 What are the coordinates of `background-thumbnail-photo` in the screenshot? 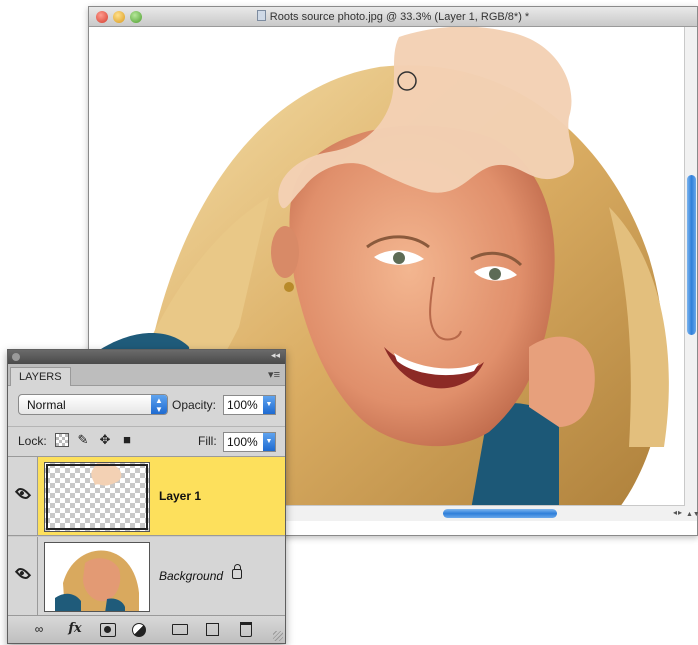 It's located at (97, 577).